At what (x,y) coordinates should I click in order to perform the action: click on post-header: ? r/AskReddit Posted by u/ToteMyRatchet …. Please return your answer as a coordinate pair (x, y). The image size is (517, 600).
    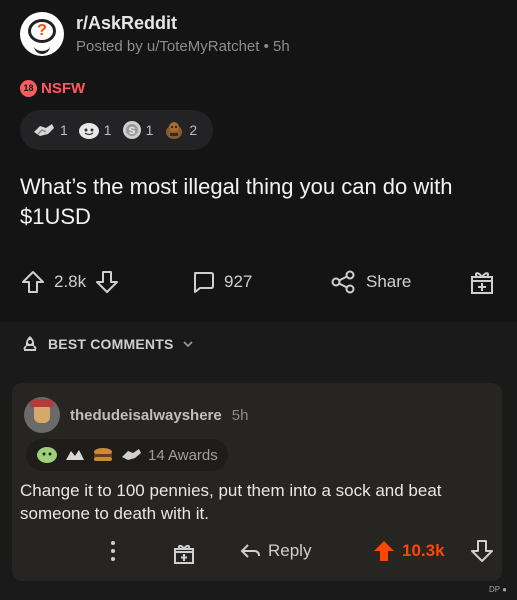
    Looking at the image, I should click on (155, 34).